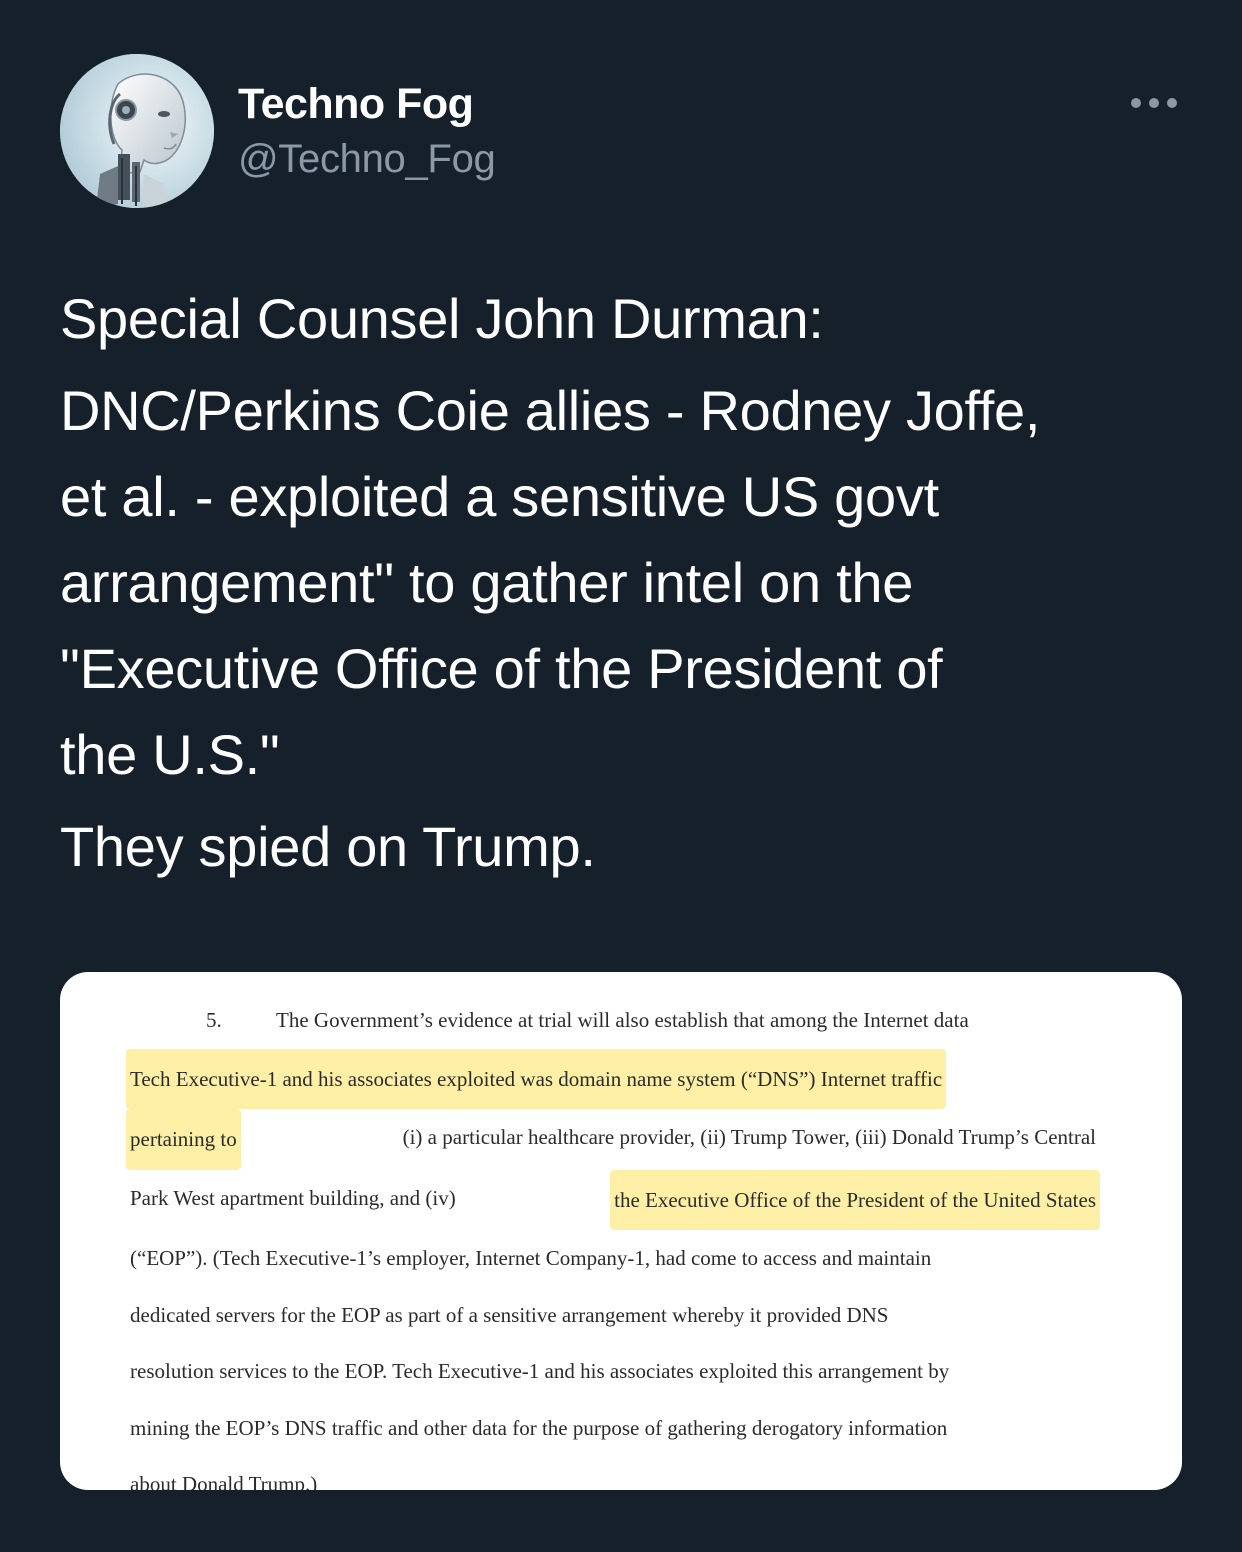 This screenshot has height=1552, width=1242. Describe the element at coordinates (356, 104) in the screenshot. I see `author-display-name: Techno Fog` at that location.